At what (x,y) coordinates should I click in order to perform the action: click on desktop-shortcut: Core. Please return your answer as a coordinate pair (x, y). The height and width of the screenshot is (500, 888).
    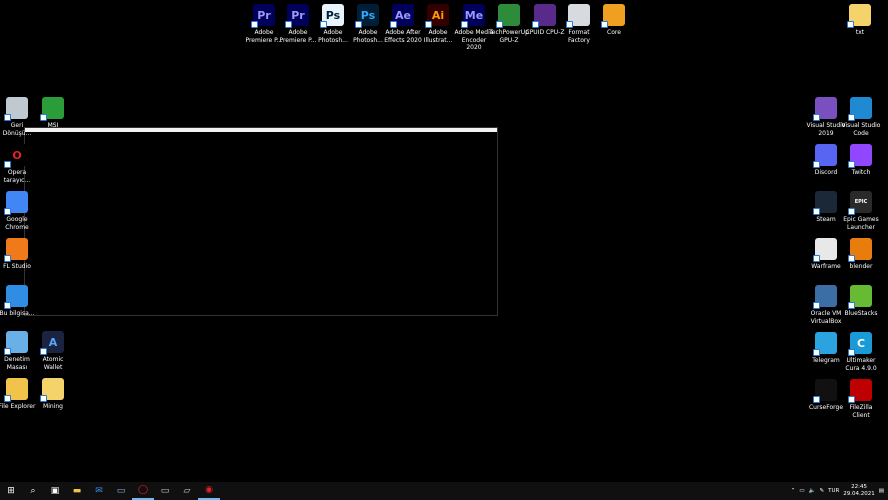
    Looking at the image, I should click on (614, 20).